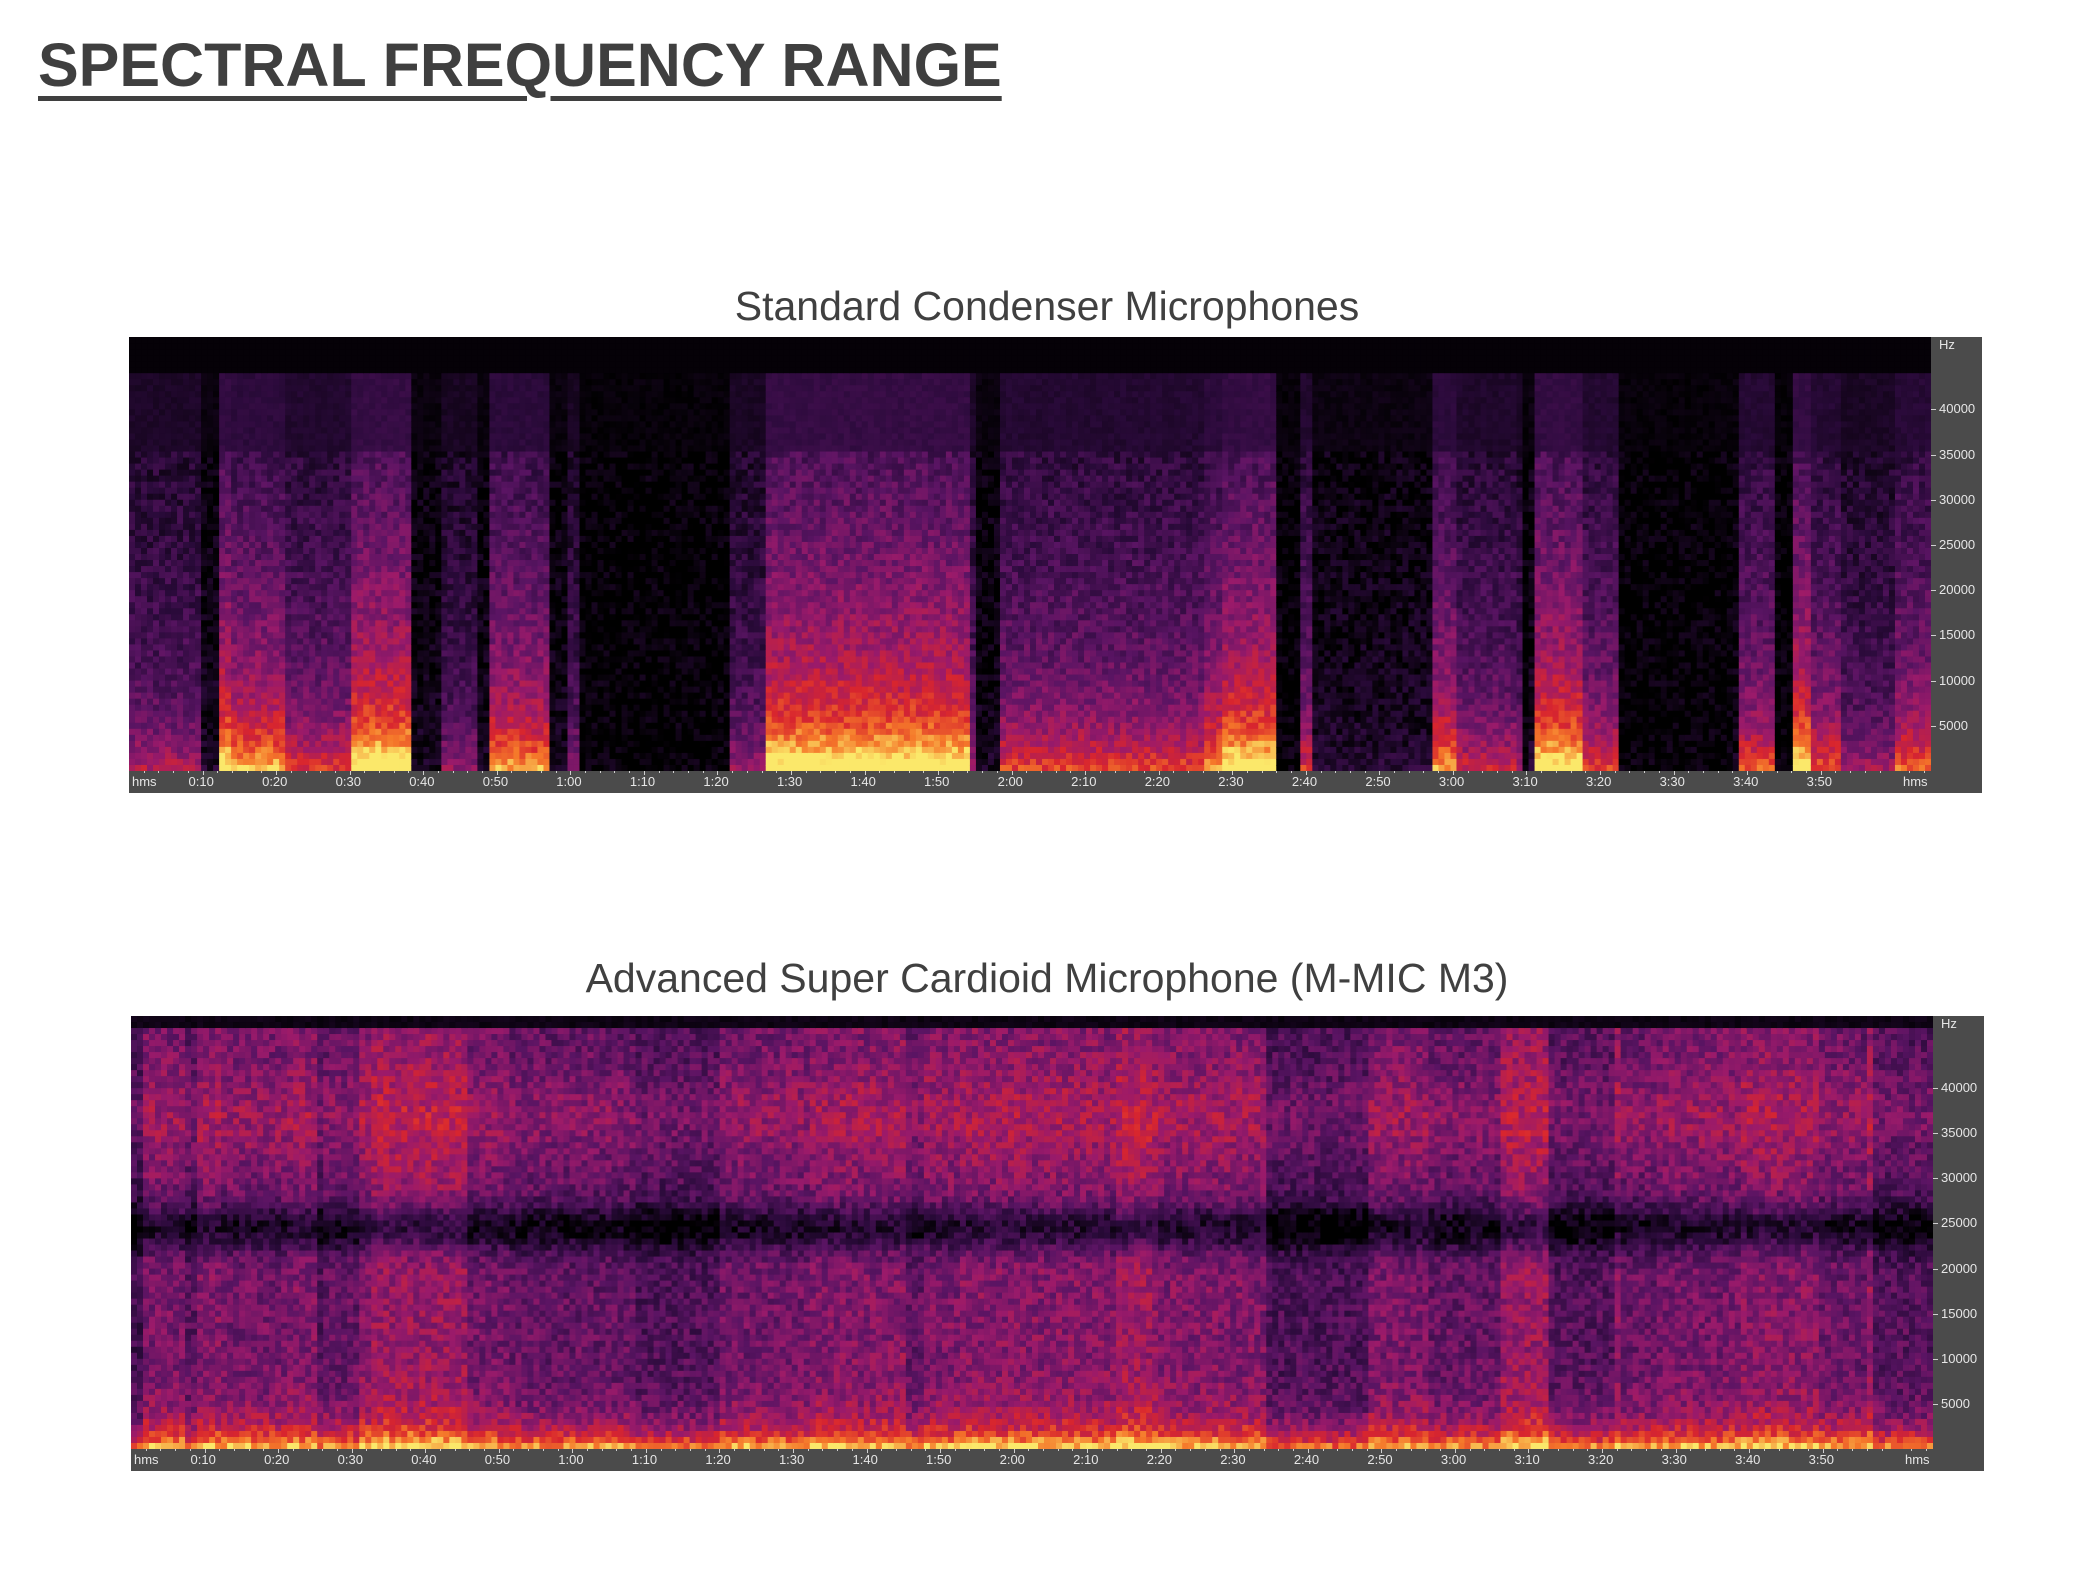 This screenshot has height=1581, width=2094. What do you see at coordinates (1959, 1087) in the screenshot?
I see `y-tick-label: 40000` at bounding box center [1959, 1087].